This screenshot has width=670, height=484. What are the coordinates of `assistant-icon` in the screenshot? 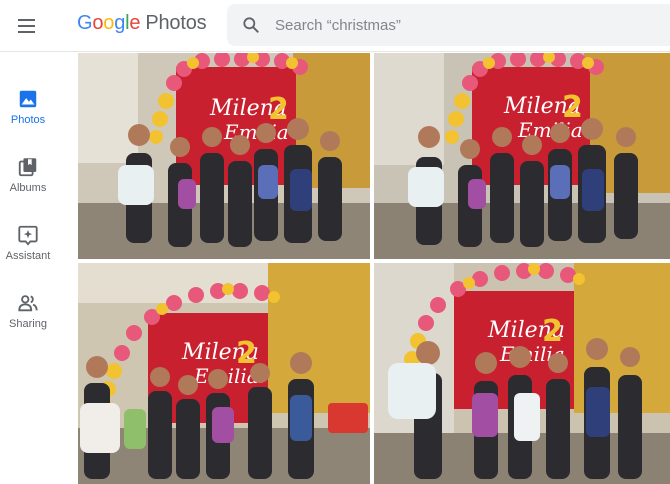 It's located at (28, 235).